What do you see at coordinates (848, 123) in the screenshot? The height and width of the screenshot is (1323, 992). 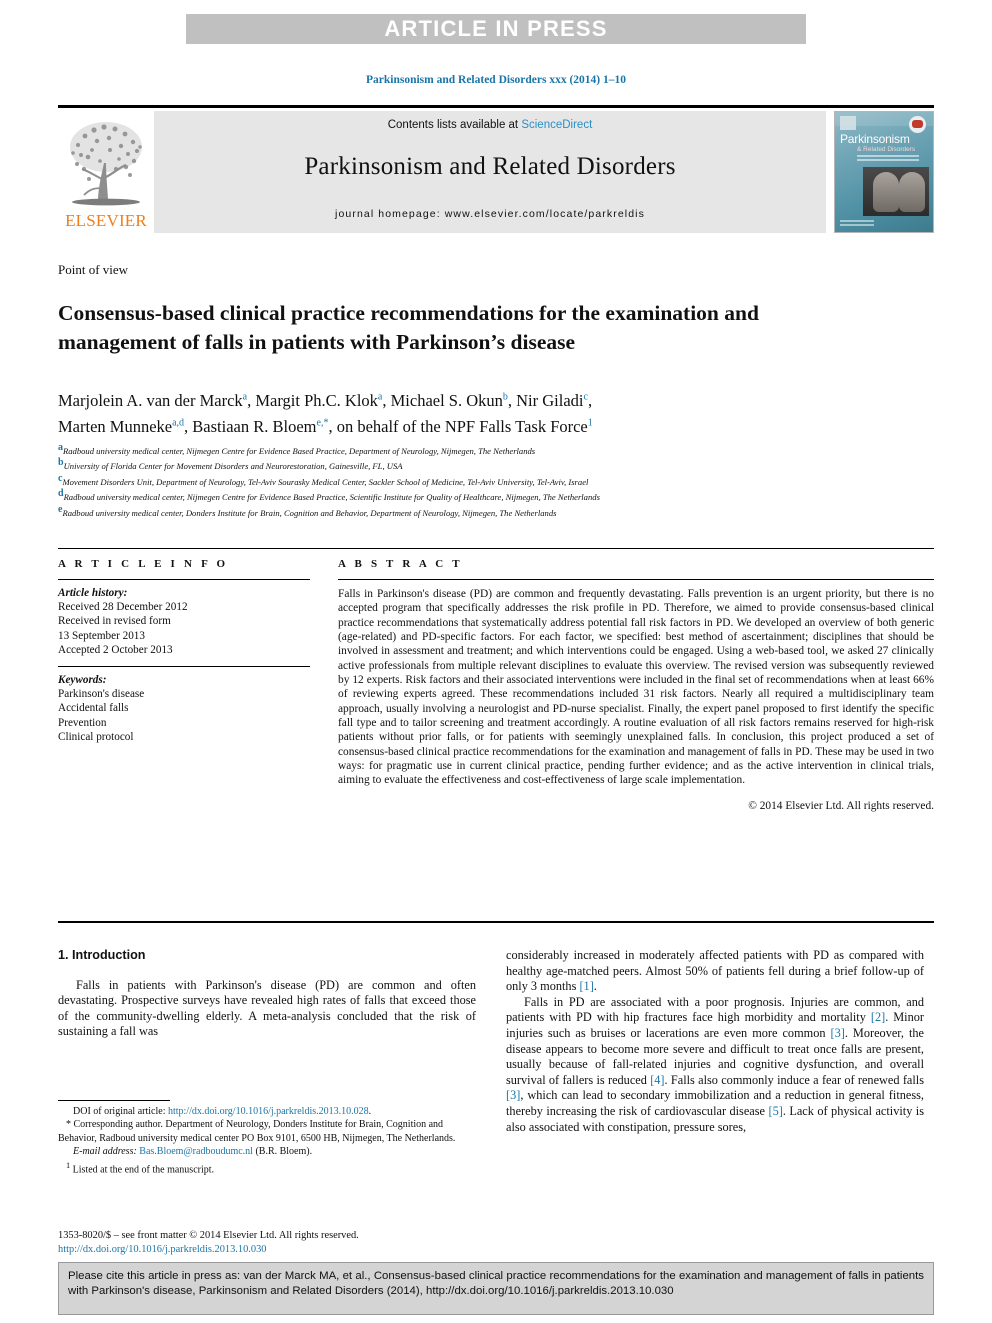 I see `cover-elsevier-mark` at bounding box center [848, 123].